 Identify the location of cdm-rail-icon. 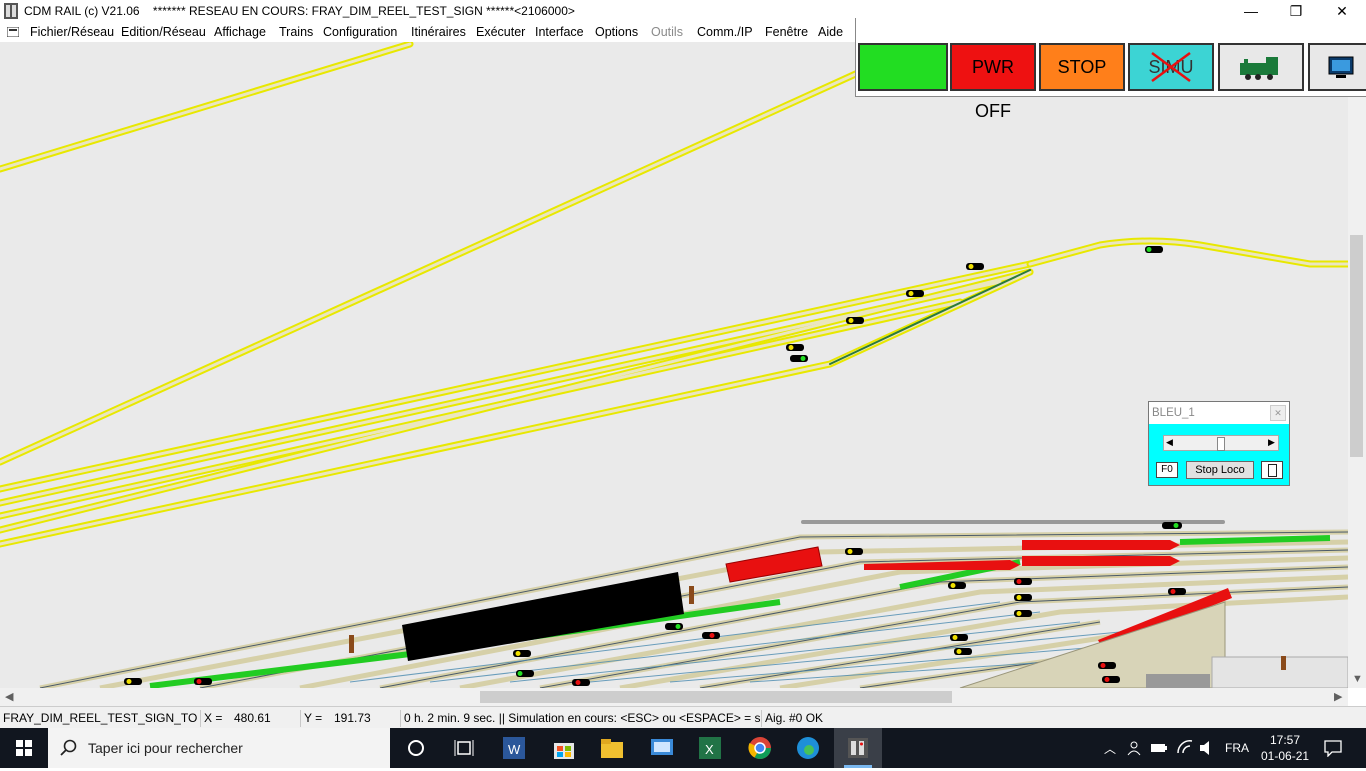
(858, 748).